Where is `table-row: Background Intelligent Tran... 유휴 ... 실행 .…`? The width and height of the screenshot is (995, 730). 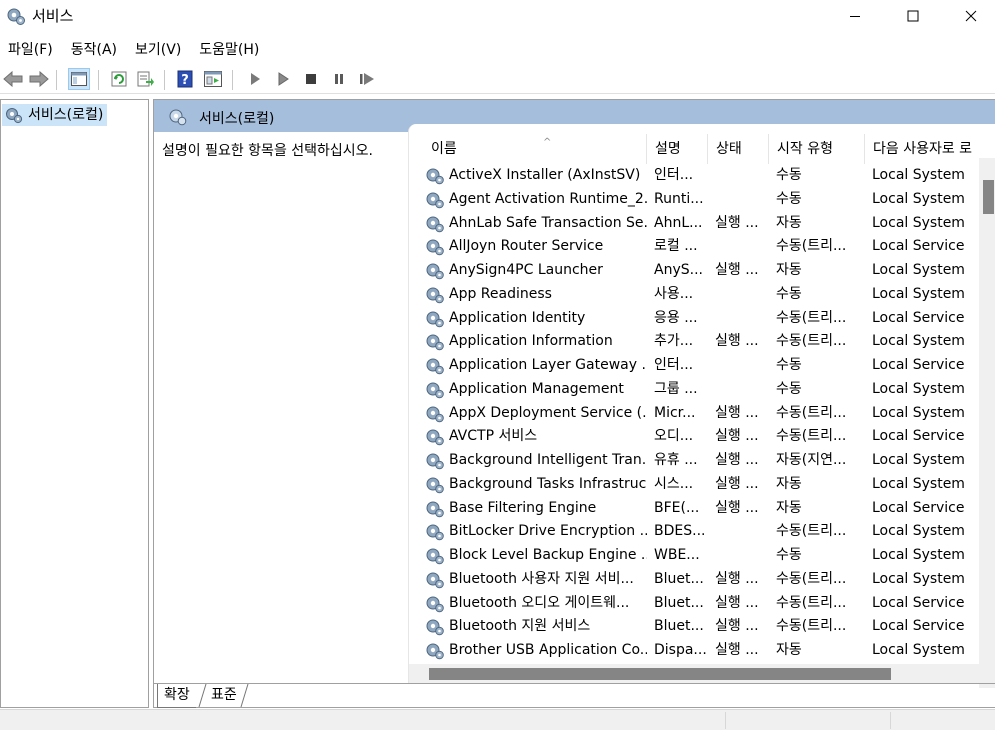 table-row: Background Intelligent Tran... 유휴 ... 실행 .… is located at coordinates (693, 461).